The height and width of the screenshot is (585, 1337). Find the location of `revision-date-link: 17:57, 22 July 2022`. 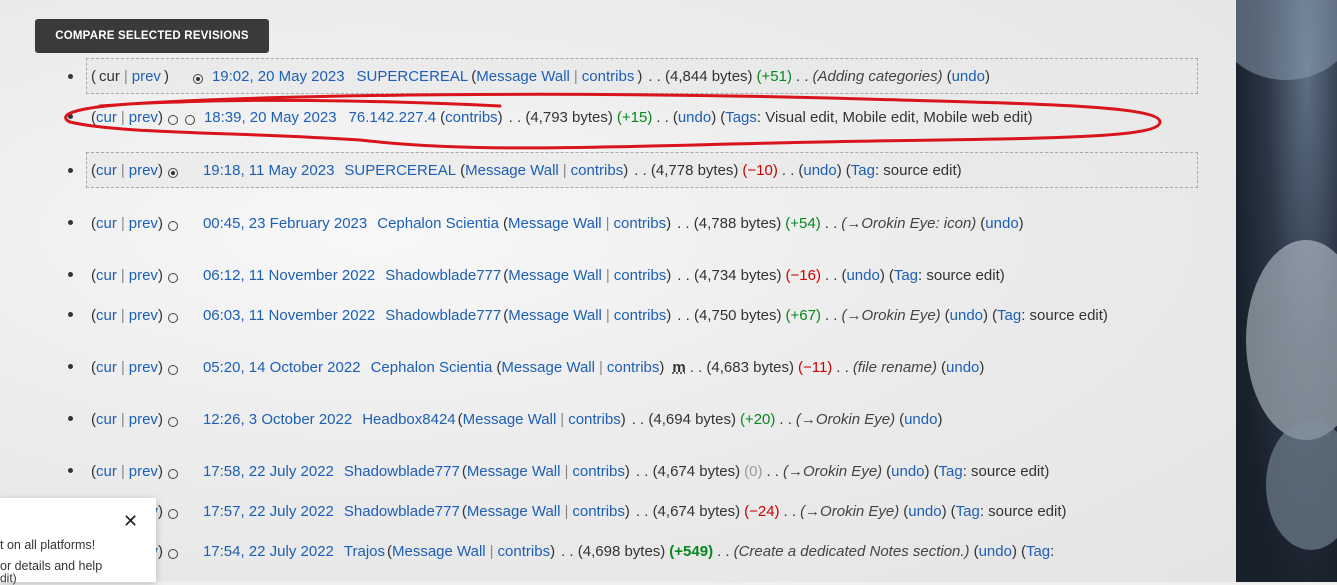

revision-date-link: 17:57, 22 July 2022 is located at coordinates (268, 511).